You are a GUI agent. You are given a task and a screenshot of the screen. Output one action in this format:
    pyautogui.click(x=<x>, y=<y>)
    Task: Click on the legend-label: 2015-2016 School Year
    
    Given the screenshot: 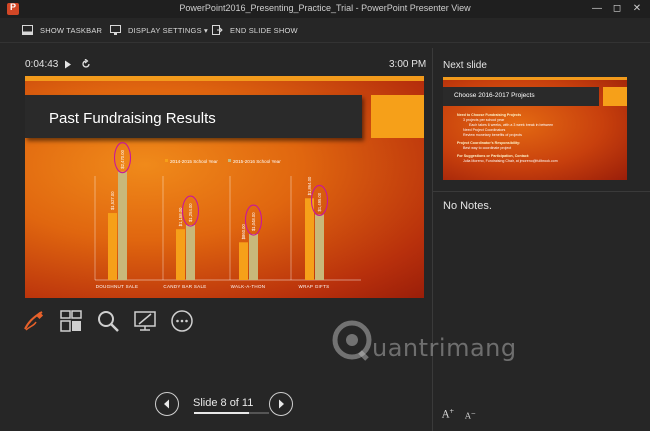 What is the action you would take?
    pyautogui.click(x=257, y=161)
    